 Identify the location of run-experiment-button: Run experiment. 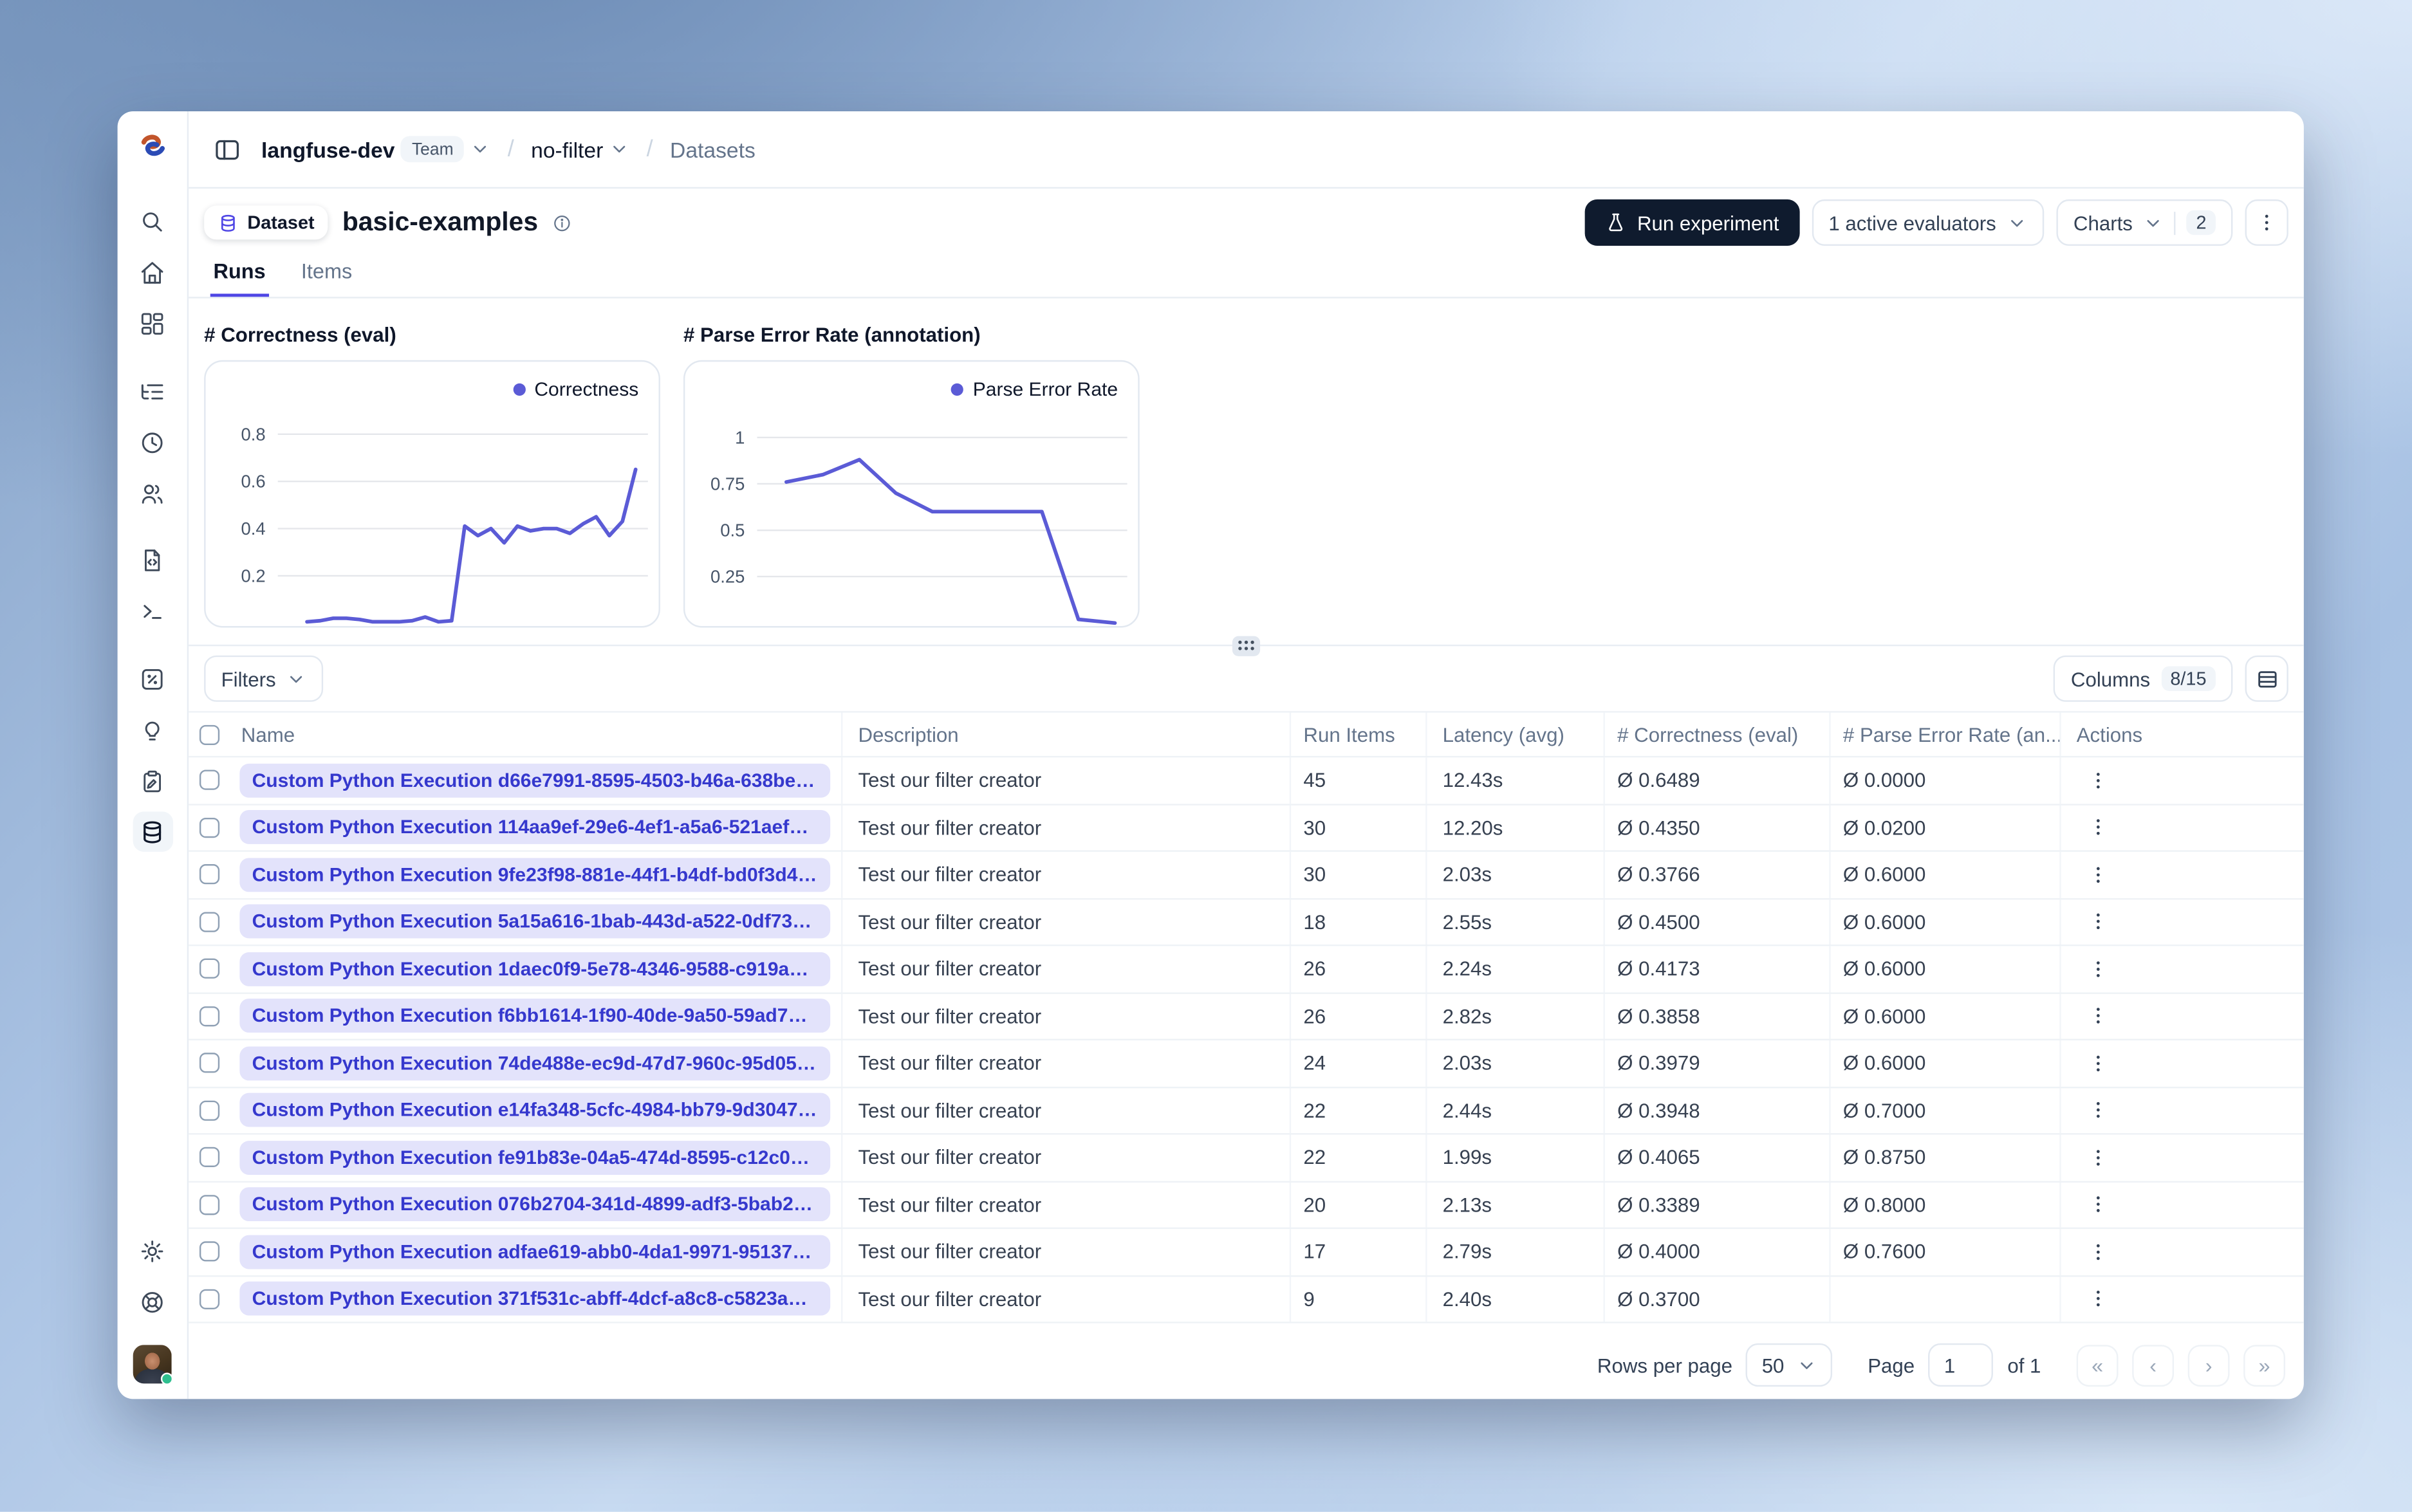
(1691, 222).